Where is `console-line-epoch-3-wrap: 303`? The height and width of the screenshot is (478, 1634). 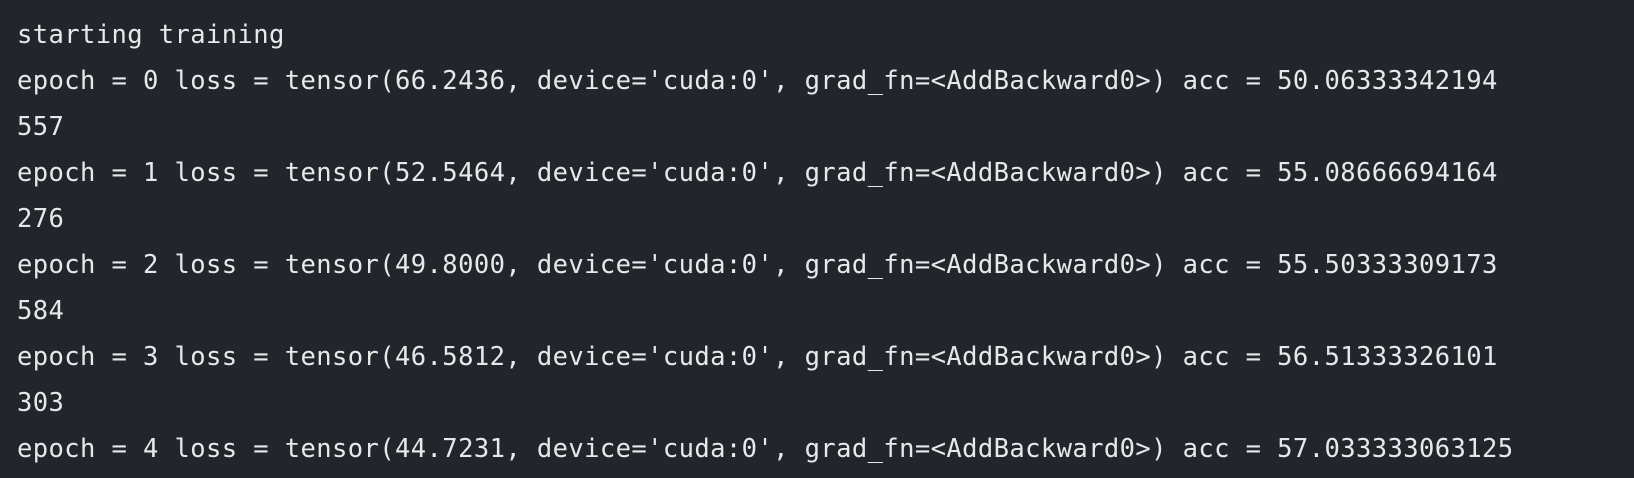
console-line-epoch-3-wrap: 303 is located at coordinates (41, 403).